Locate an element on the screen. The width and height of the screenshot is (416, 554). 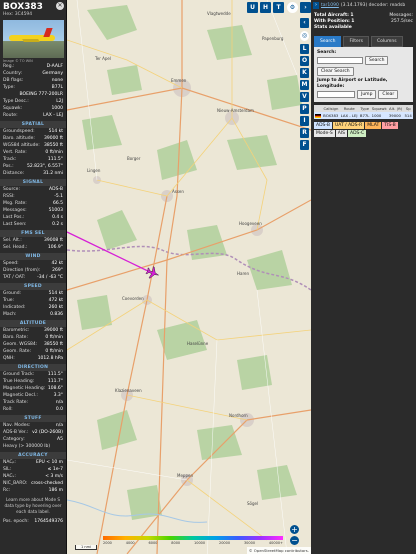
toggle-m-button: M is located at coordinates (304, 85).